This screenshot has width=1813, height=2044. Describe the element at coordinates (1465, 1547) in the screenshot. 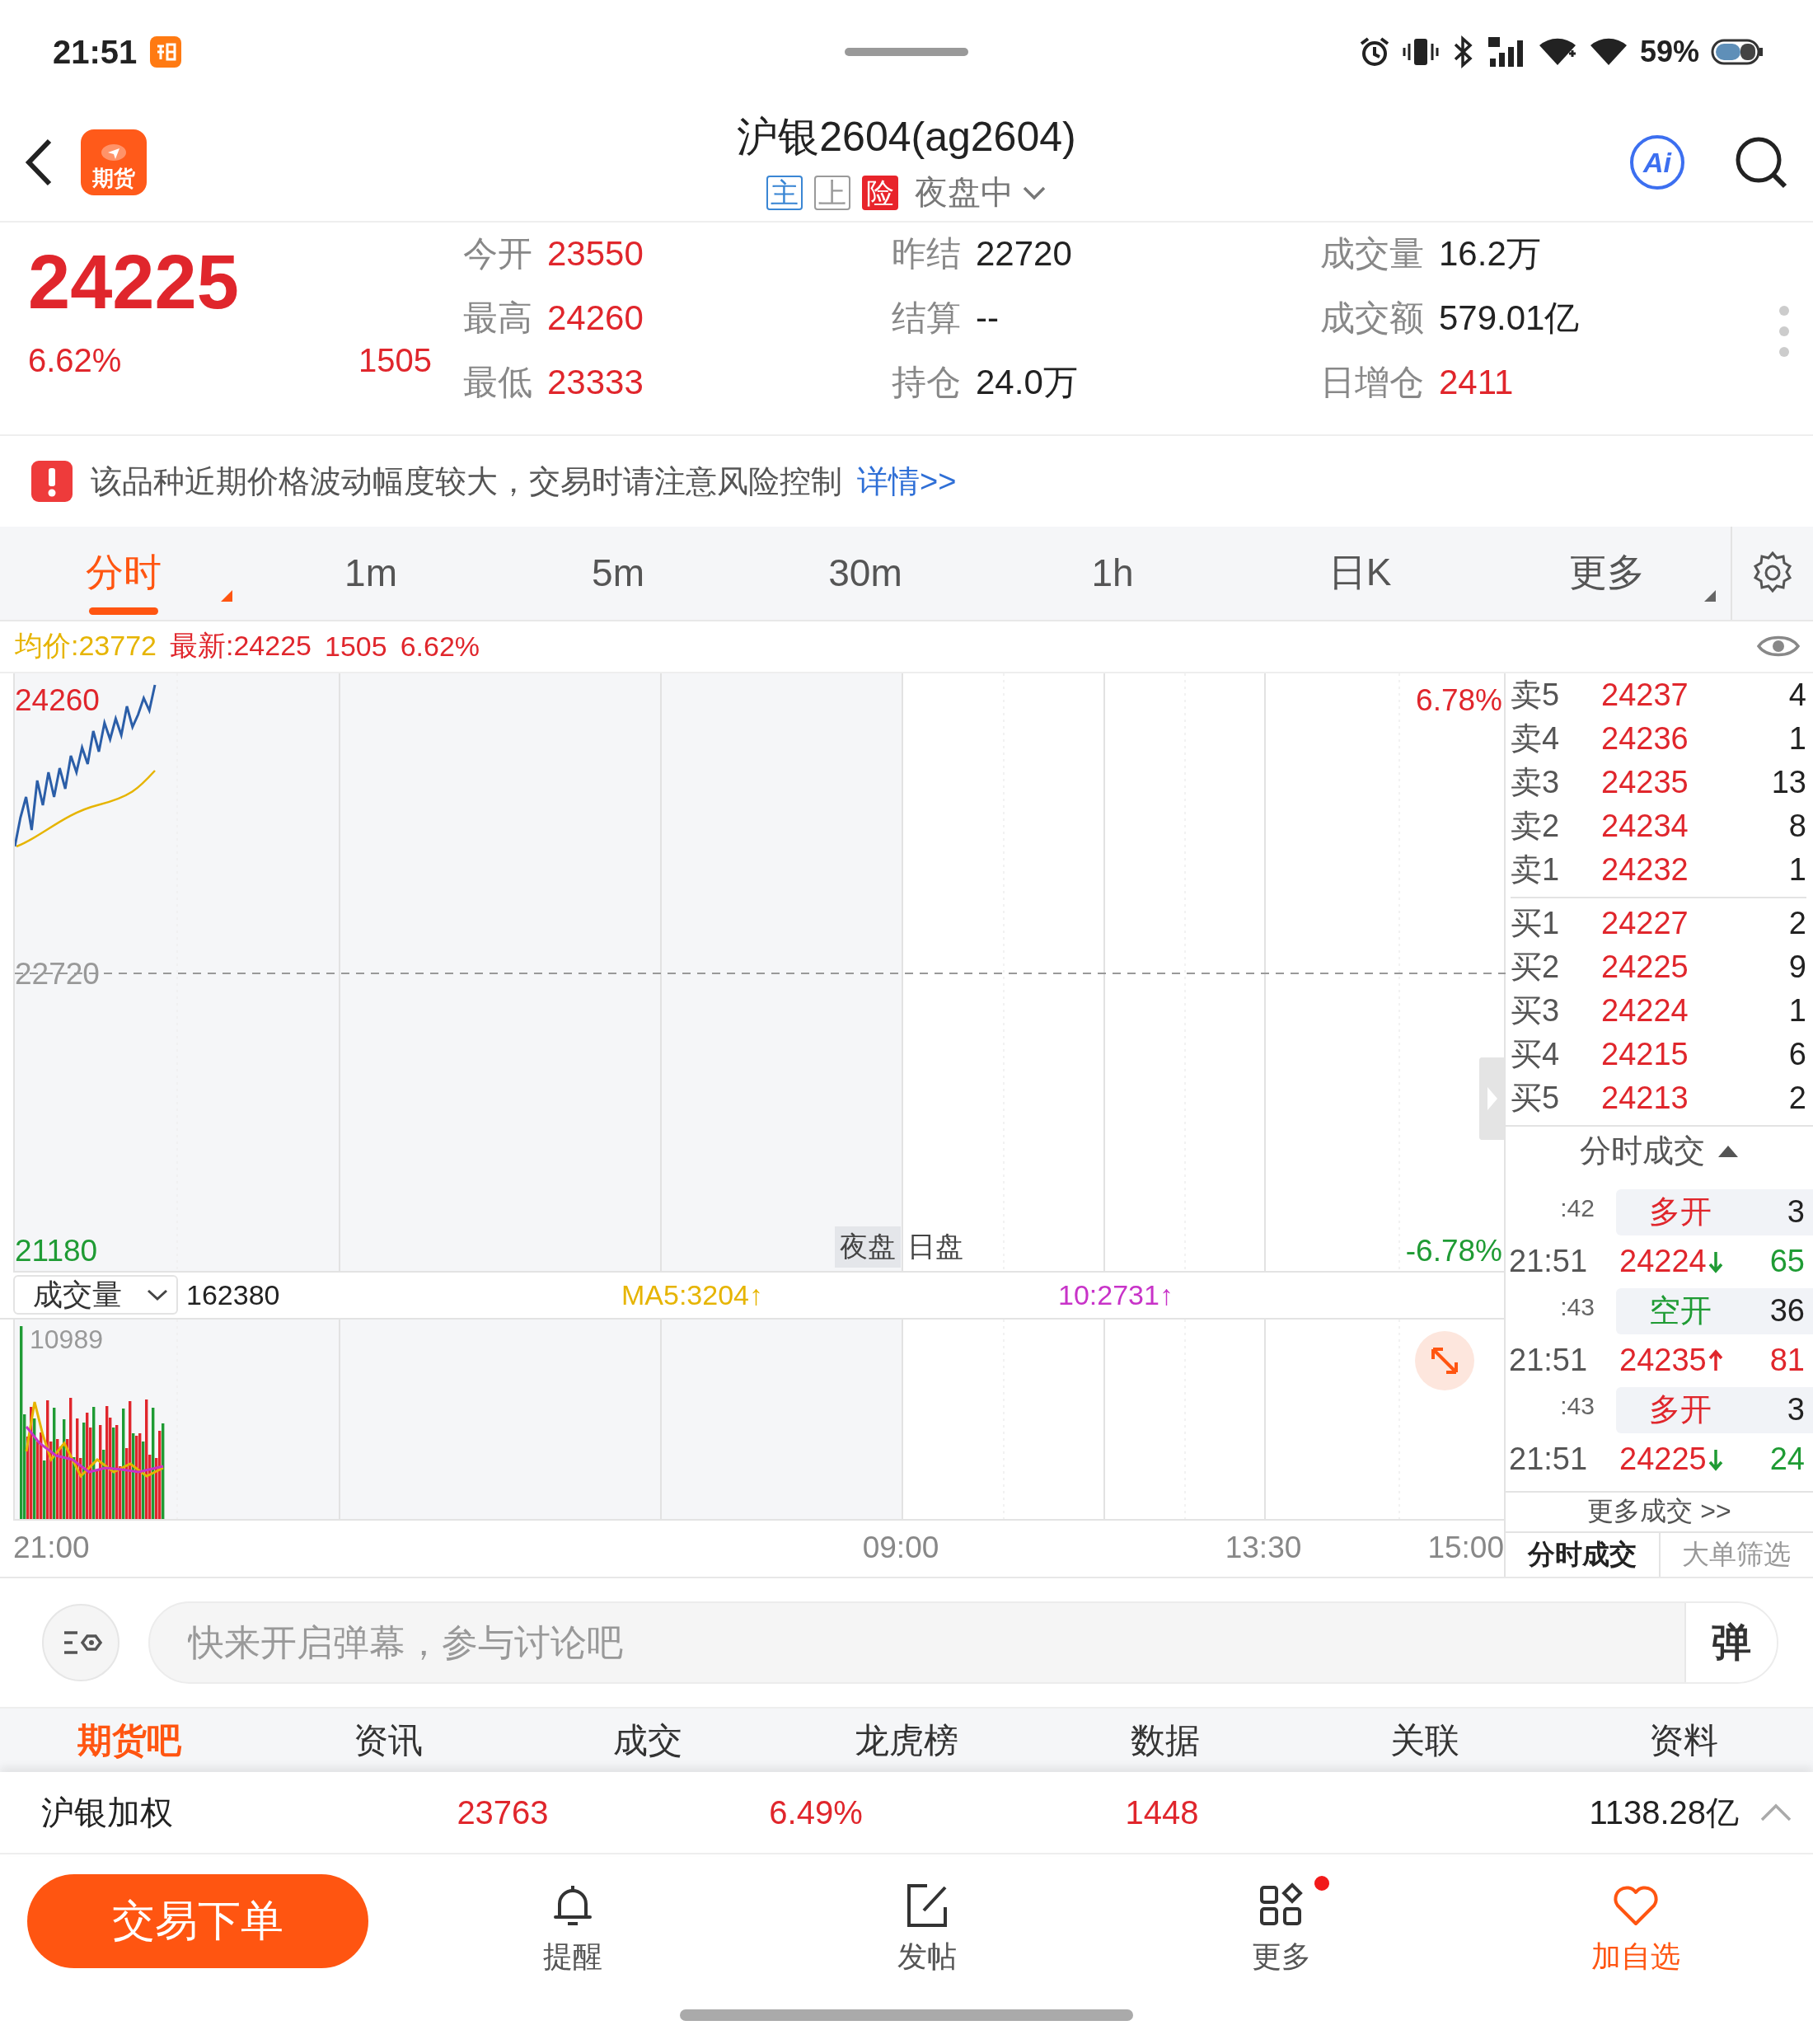

I see `time-axis-label: 15:00` at that location.